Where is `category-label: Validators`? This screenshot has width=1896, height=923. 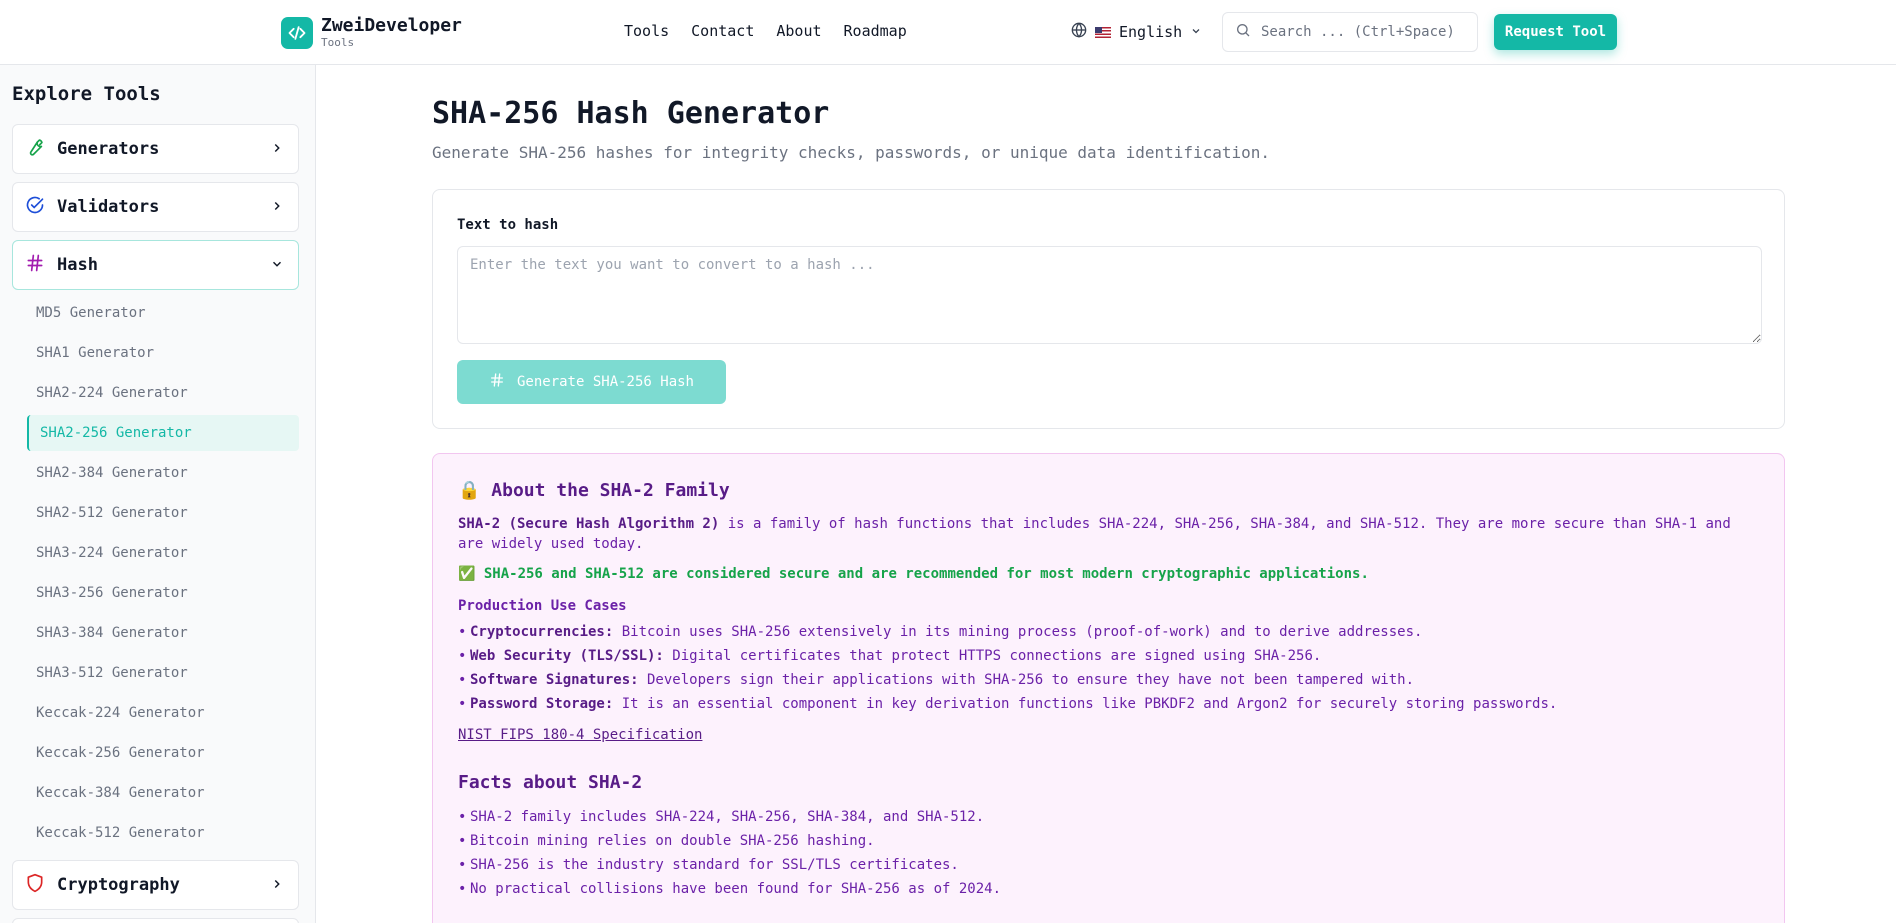 category-label: Validators is located at coordinates (108, 207).